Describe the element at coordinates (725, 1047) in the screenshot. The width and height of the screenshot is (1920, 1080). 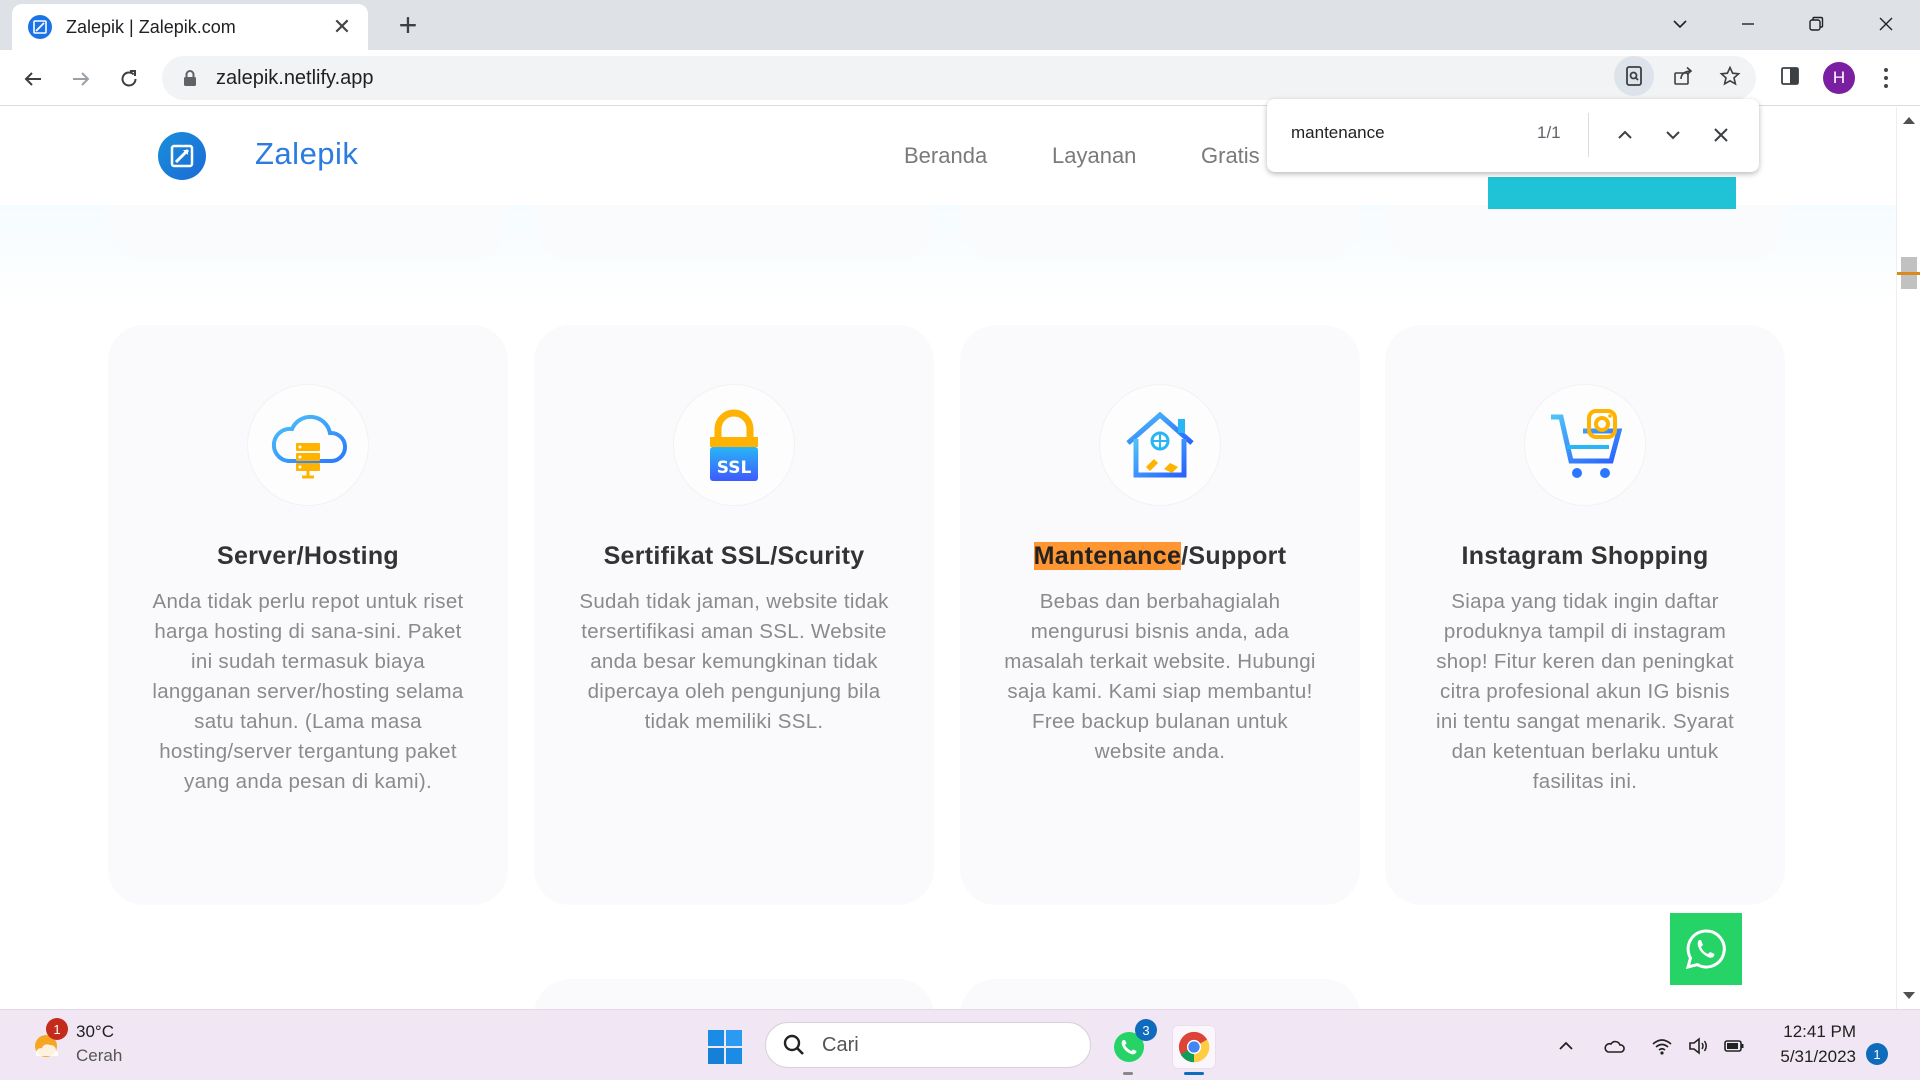
I see `windows-start-icon` at that location.